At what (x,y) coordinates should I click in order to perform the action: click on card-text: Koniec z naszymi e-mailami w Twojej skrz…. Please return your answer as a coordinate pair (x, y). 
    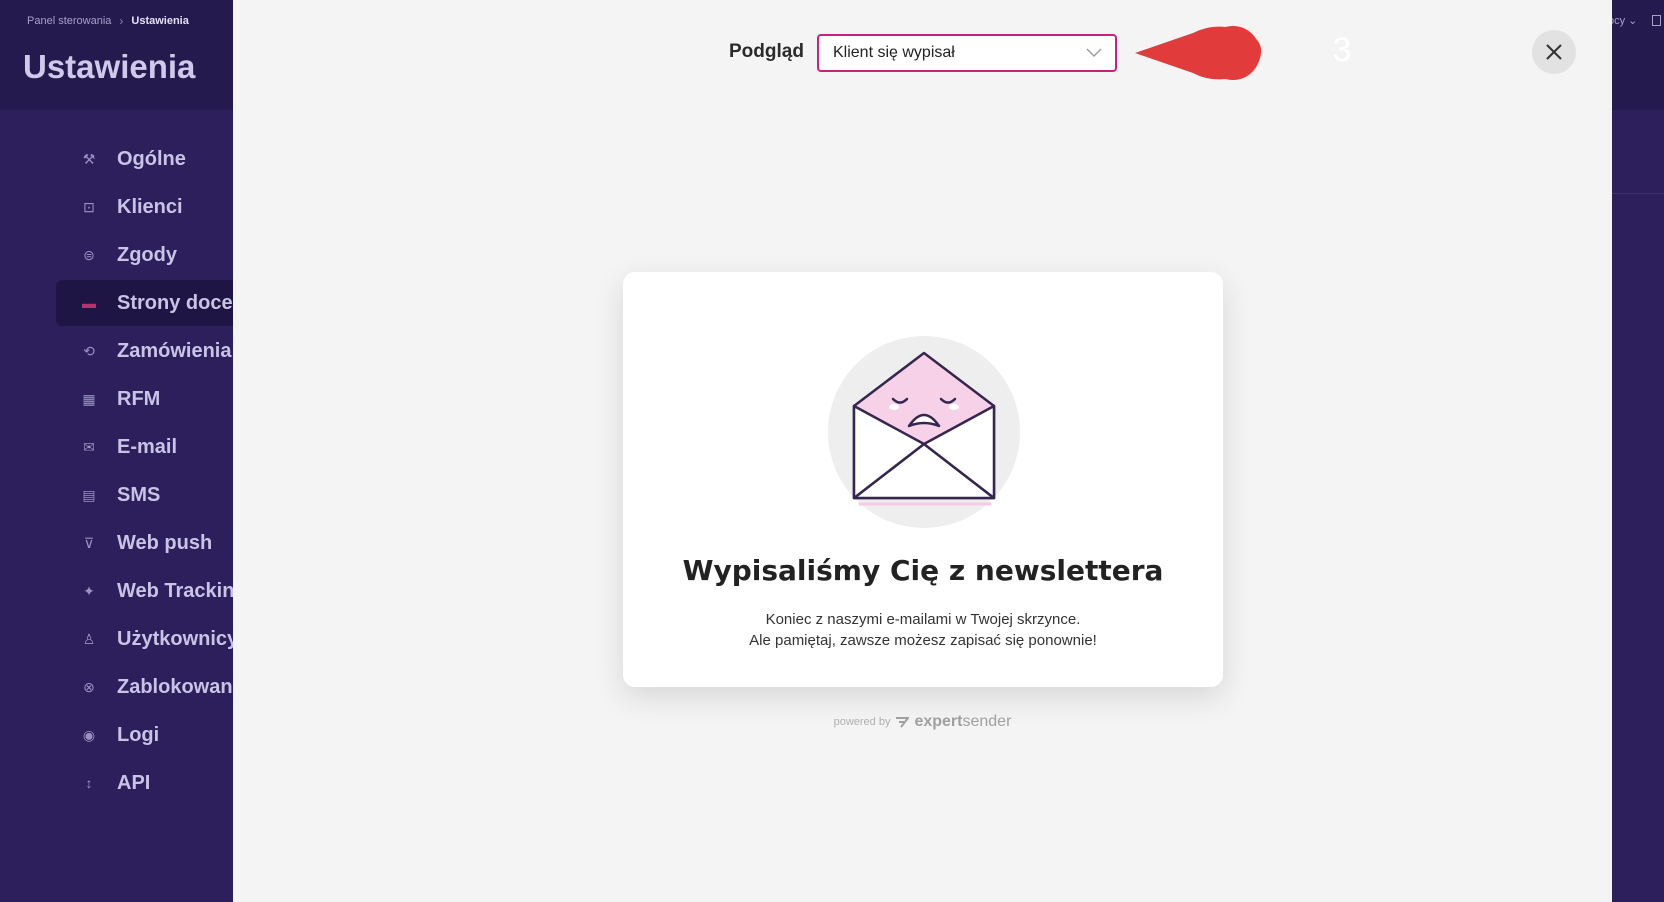
    Looking at the image, I should click on (923, 630).